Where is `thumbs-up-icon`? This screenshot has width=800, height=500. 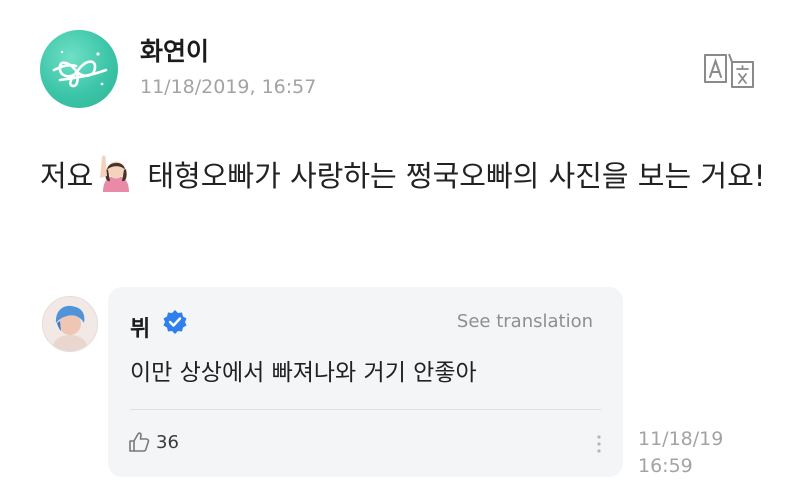
thumbs-up-icon is located at coordinates (139, 442).